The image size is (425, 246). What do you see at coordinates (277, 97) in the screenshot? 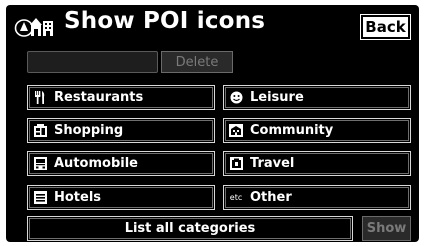
I see `category-label: Leisure` at bounding box center [277, 97].